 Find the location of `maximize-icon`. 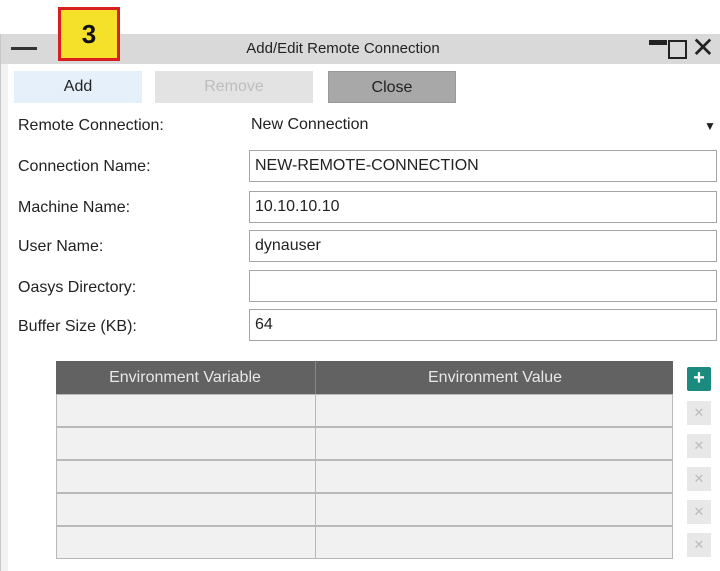

maximize-icon is located at coordinates (677, 49).